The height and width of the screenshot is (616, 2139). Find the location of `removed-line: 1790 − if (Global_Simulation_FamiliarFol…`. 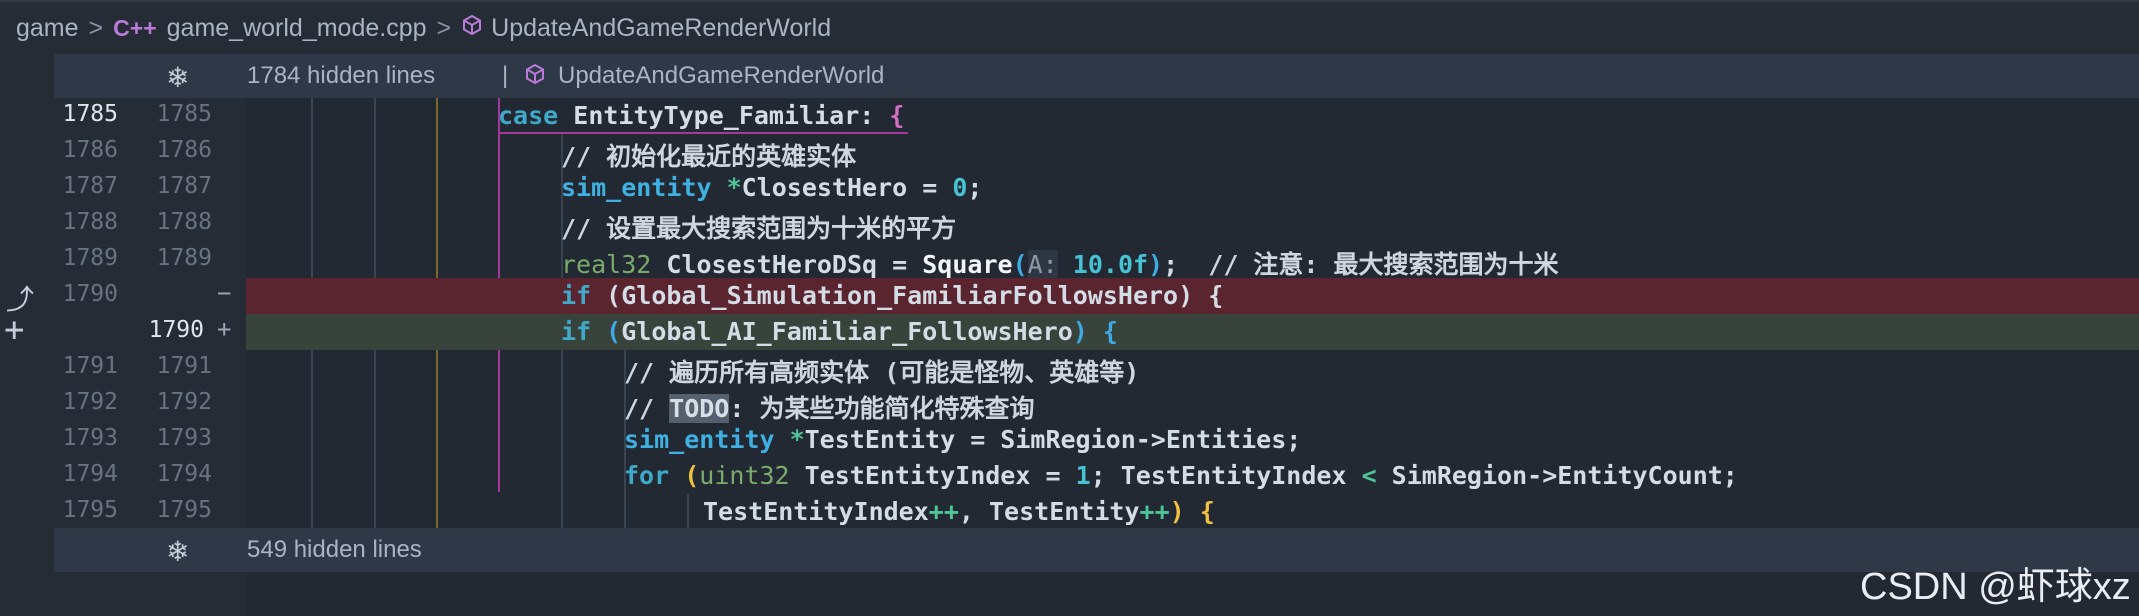

removed-line: 1790 − if (Global_Simulation_FamiliarFol… is located at coordinates (1069, 296).